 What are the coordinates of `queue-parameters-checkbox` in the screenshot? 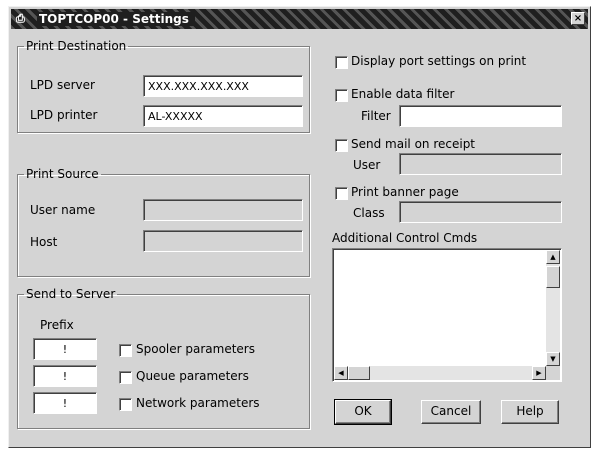 It's located at (125, 377).